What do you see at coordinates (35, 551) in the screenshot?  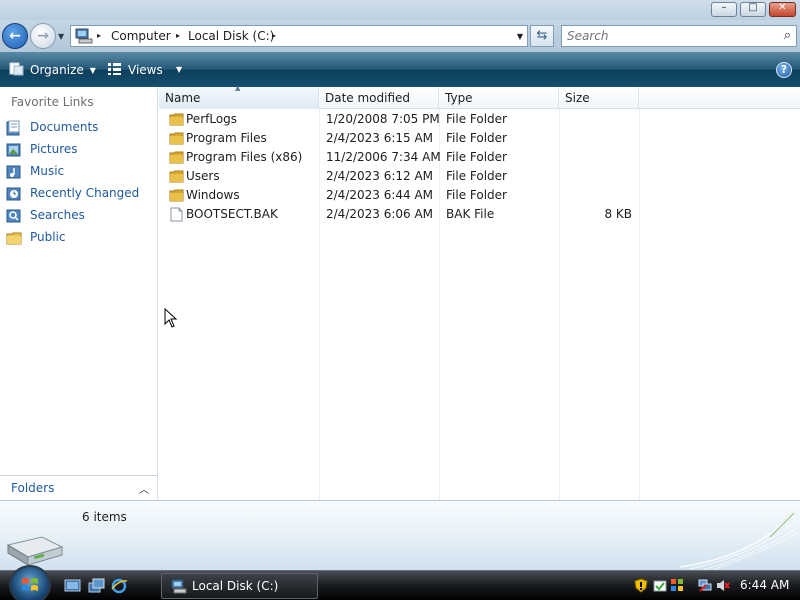 I see `hard-drive-icon` at bounding box center [35, 551].